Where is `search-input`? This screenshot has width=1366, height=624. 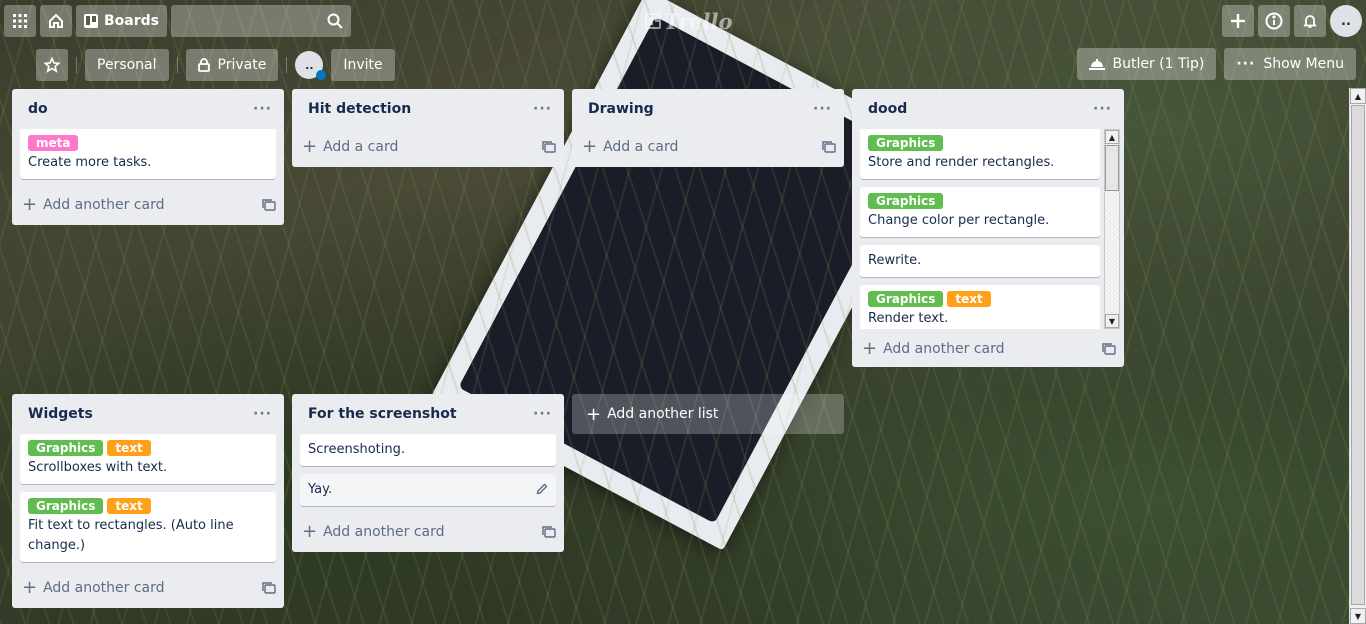 search-input is located at coordinates (261, 21).